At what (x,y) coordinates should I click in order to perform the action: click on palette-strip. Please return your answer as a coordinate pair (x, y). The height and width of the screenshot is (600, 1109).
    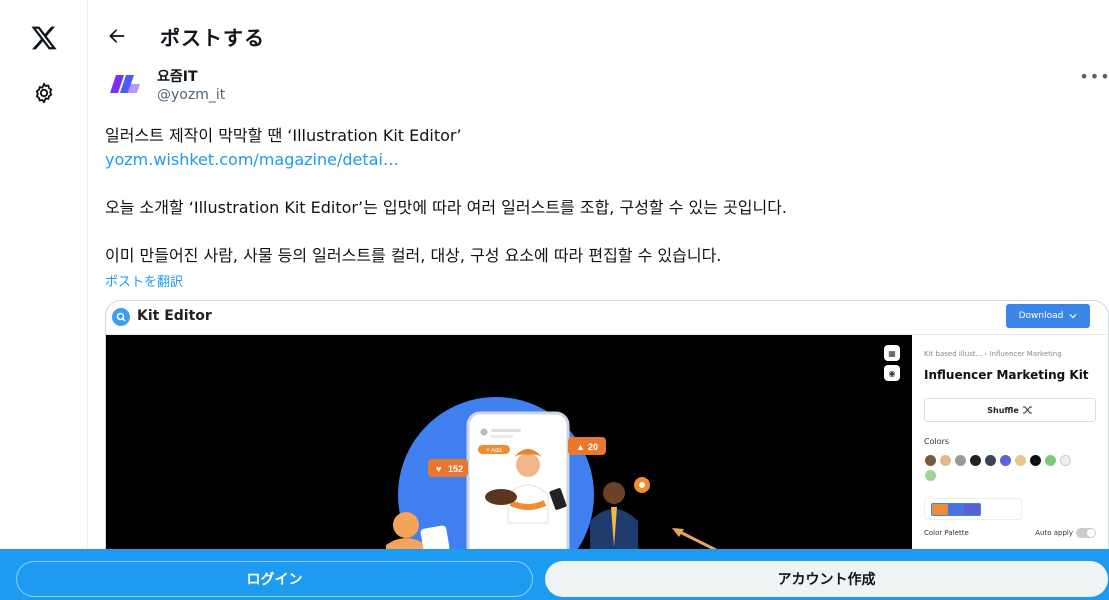
    Looking at the image, I should click on (956, 509).